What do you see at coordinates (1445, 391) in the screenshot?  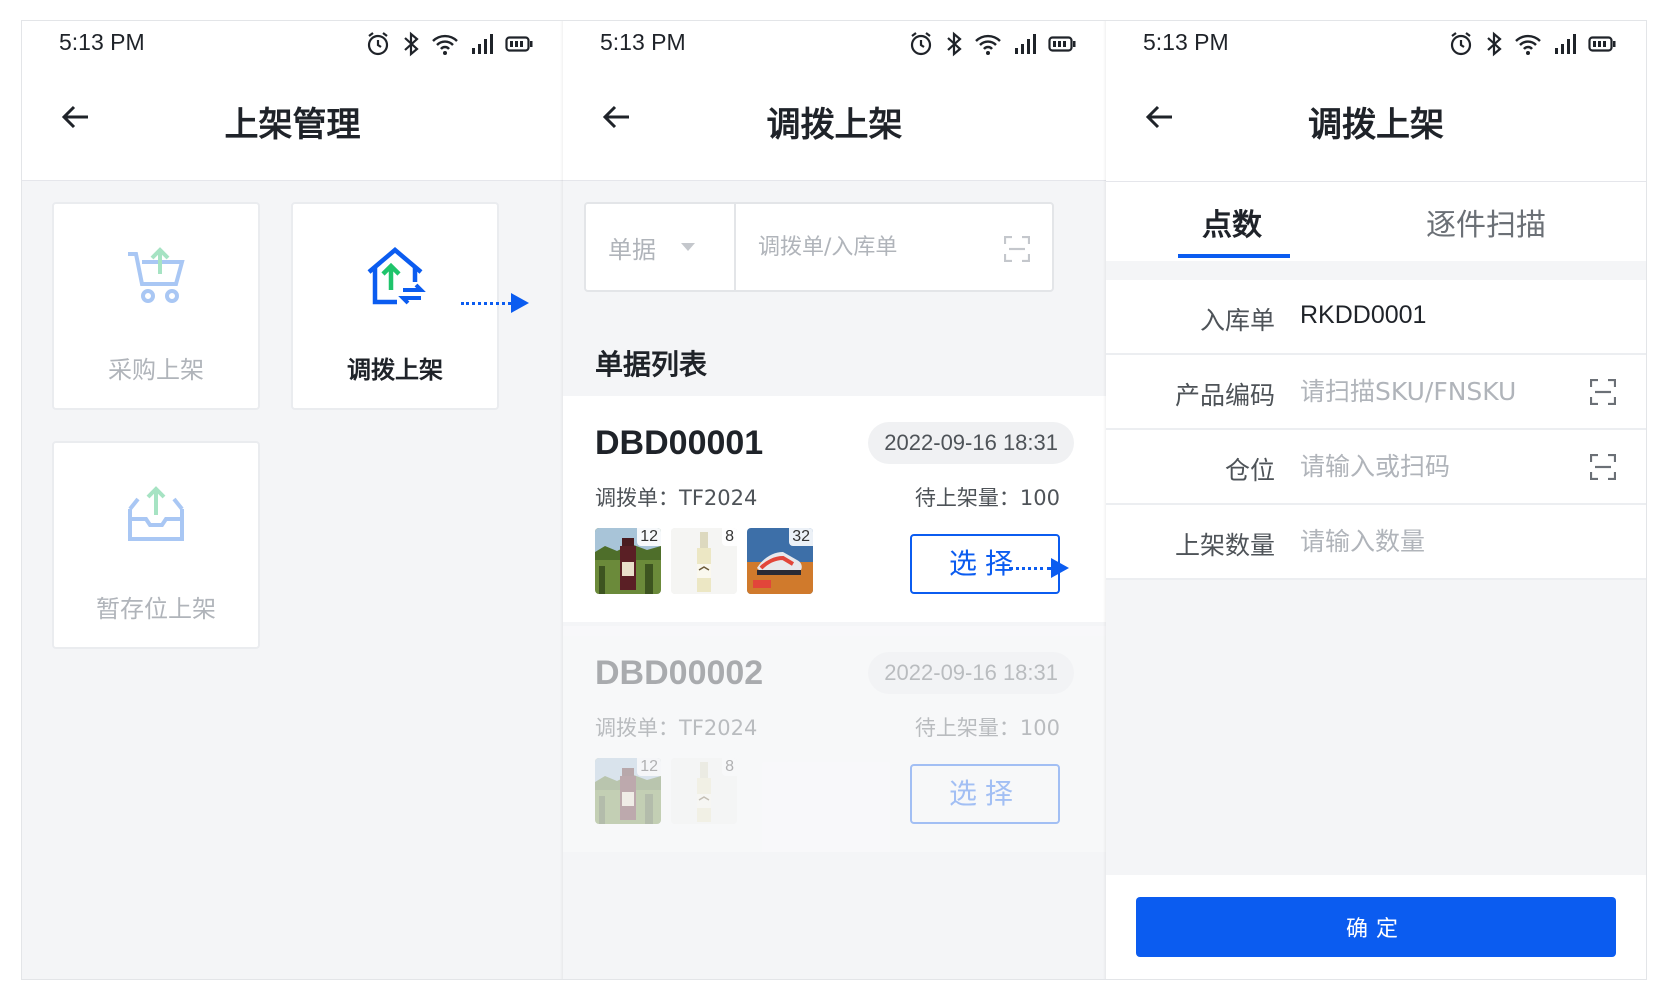 I see `product-code-input` at bounding box center [1445, 391].